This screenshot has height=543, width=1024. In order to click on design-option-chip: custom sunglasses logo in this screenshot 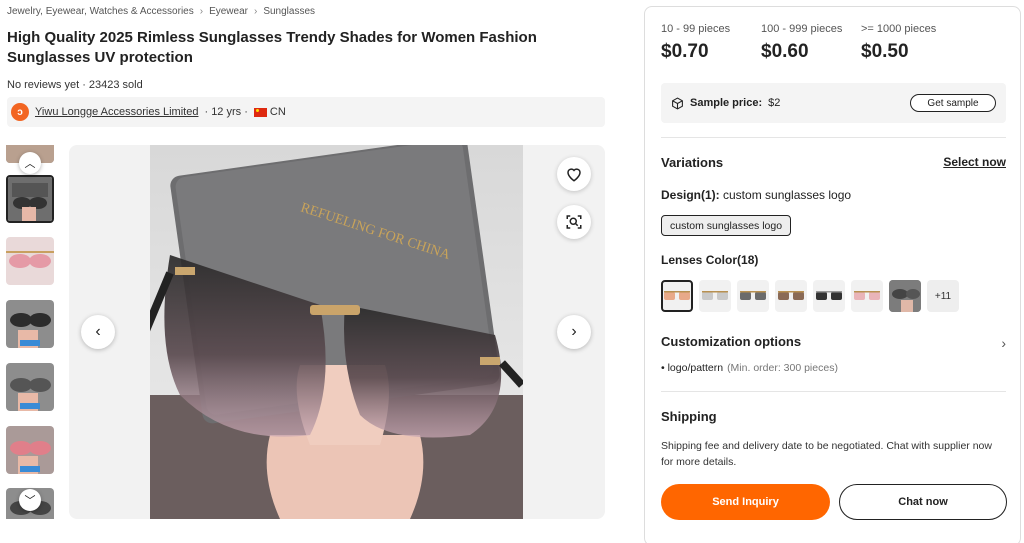, I will do `click(726, 225)`.